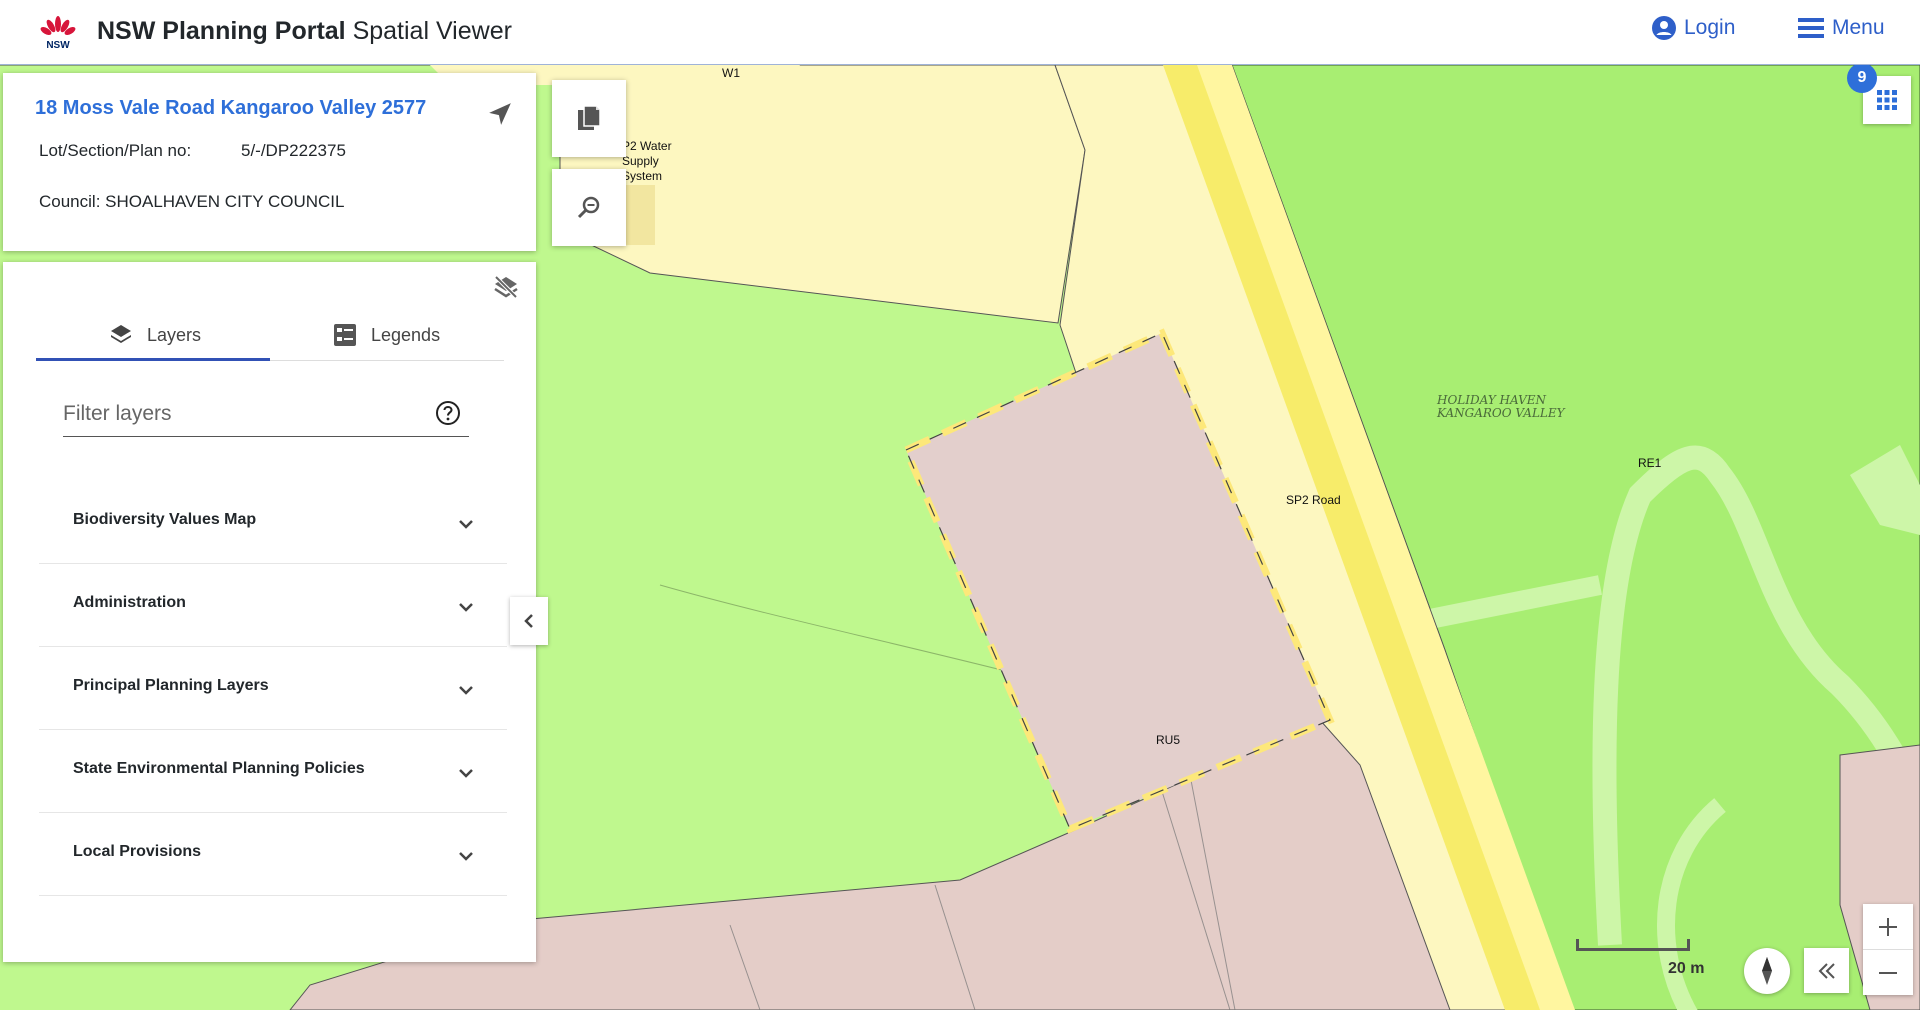  I want to click on map-label-ru5: RU5, so click(1168, 740).